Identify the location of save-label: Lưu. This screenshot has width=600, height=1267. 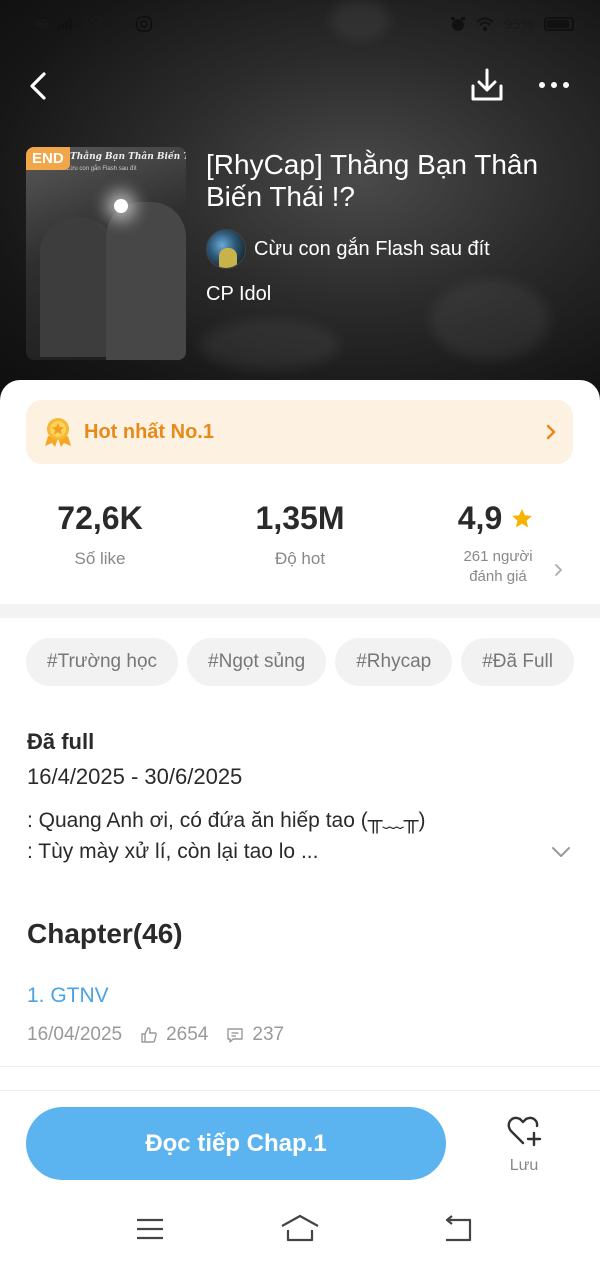
(524, 1165).